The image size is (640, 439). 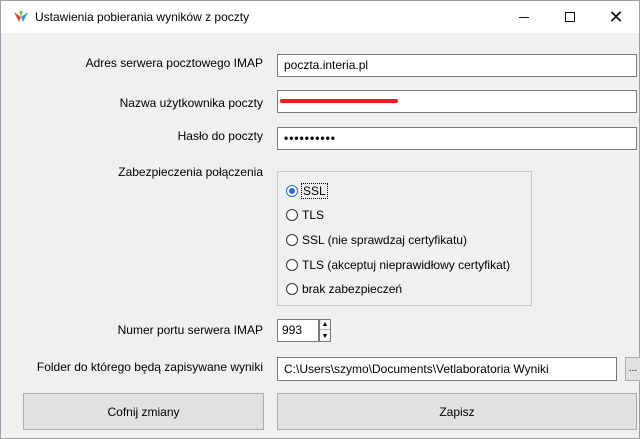 I want to click on password-input: ••••••••••, so click(x=457, y=138).